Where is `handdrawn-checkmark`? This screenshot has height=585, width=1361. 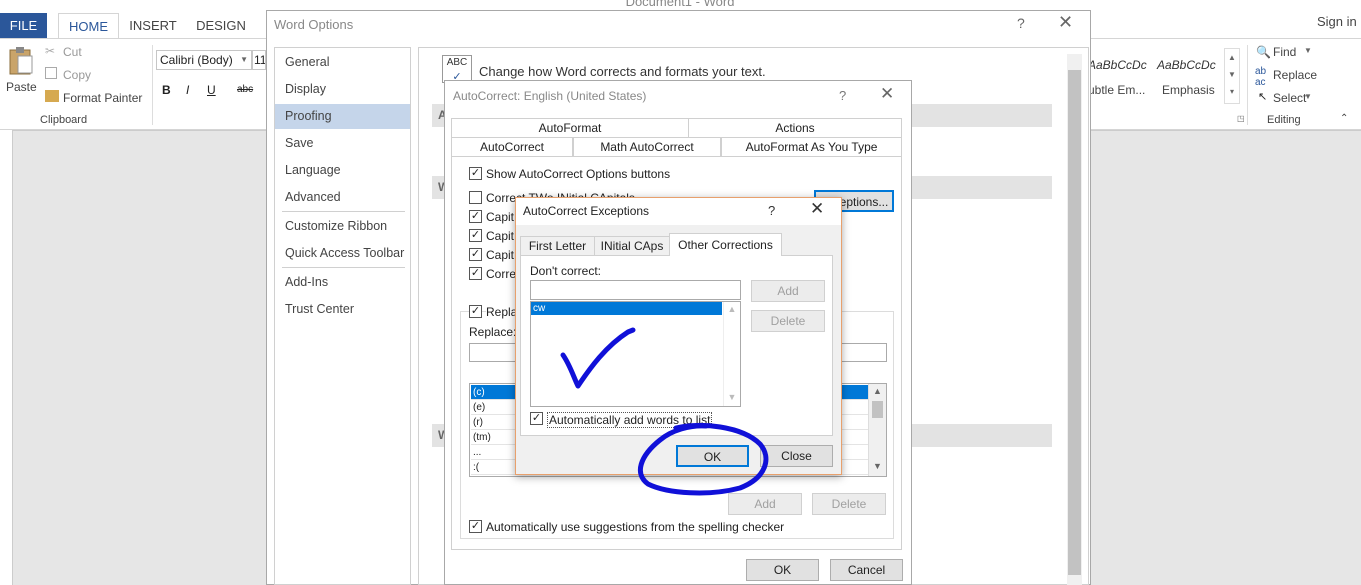 handdrawn-checkmark is located at coordinates (598, 358).